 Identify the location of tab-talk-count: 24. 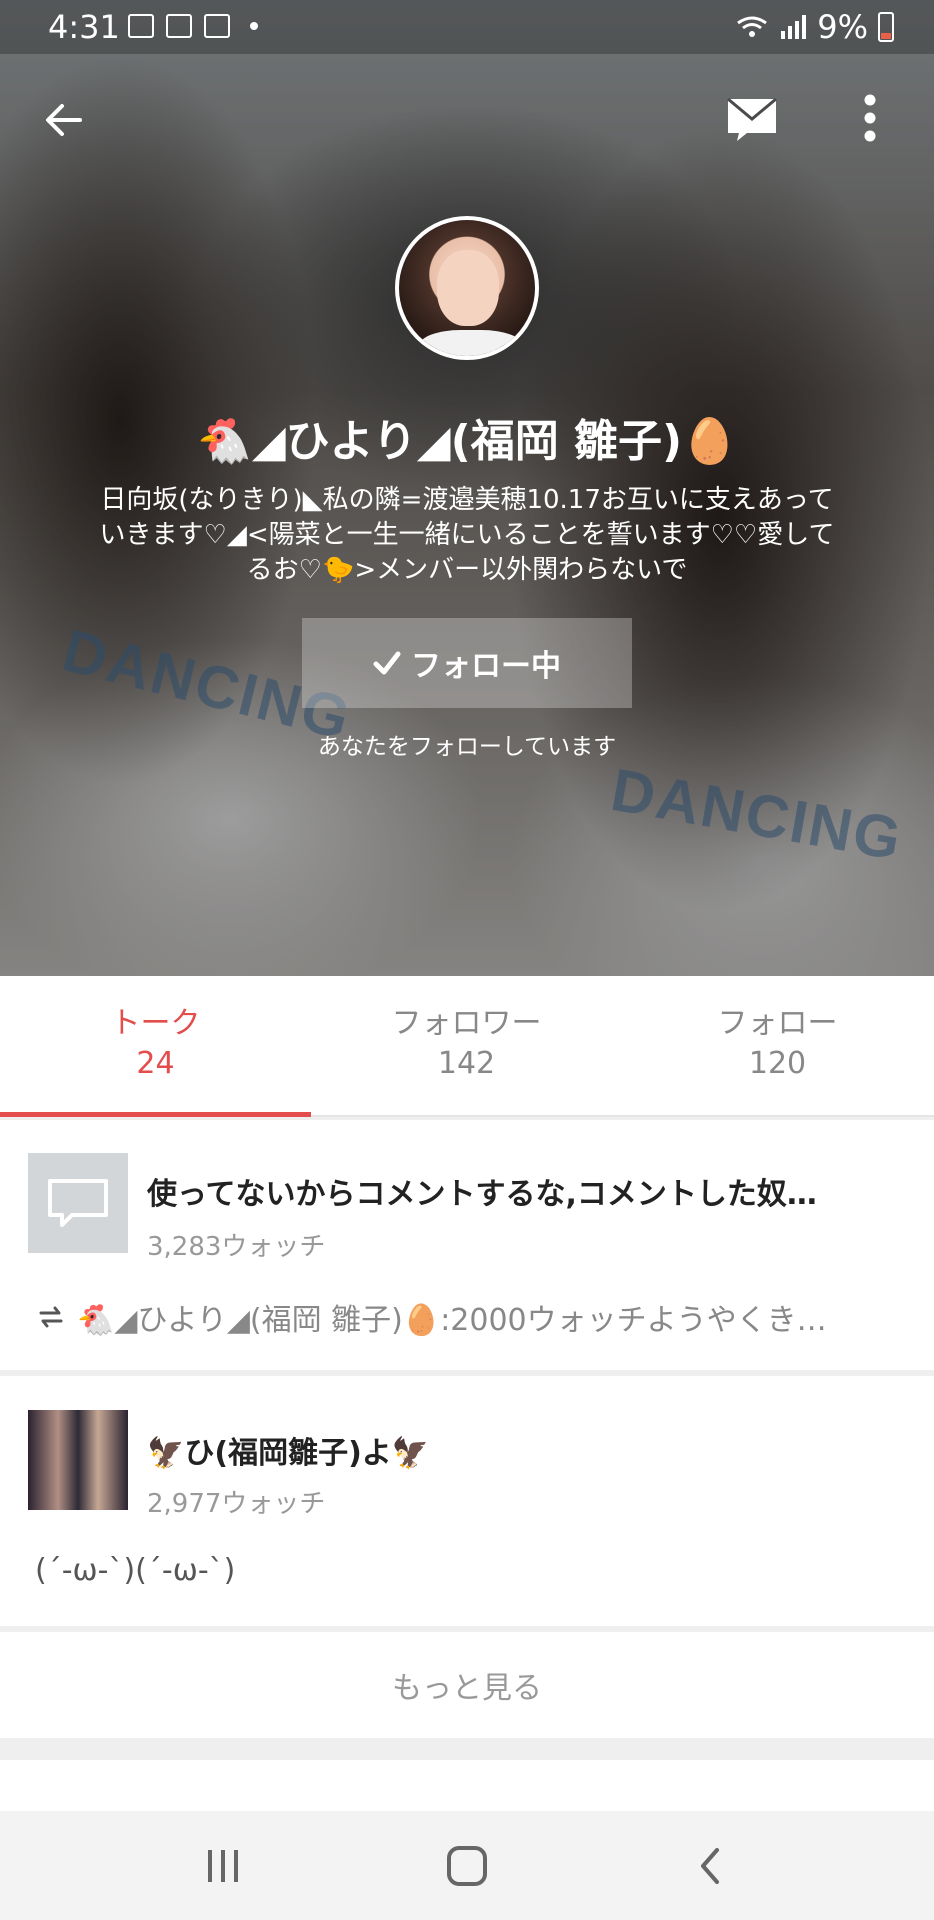
(155, 1063).